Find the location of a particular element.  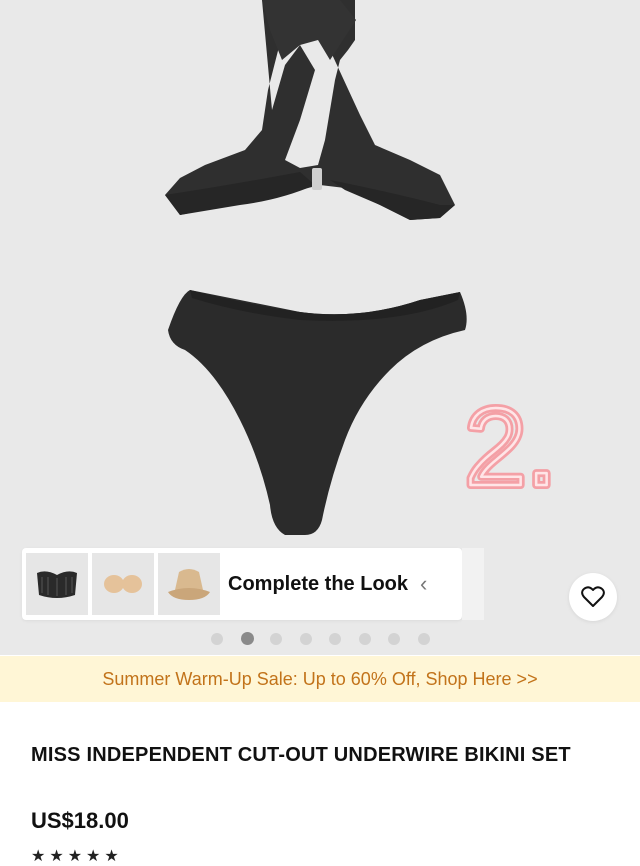

wishlist-button is located at coordinates (593, 597).